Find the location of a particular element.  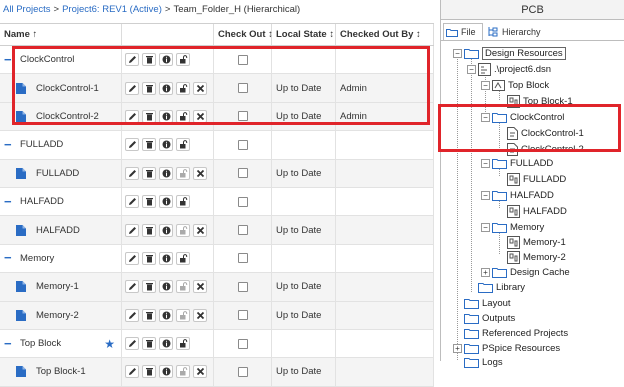

table-row-file: HALFADD Up to Date is located at coordinates (217, 230).